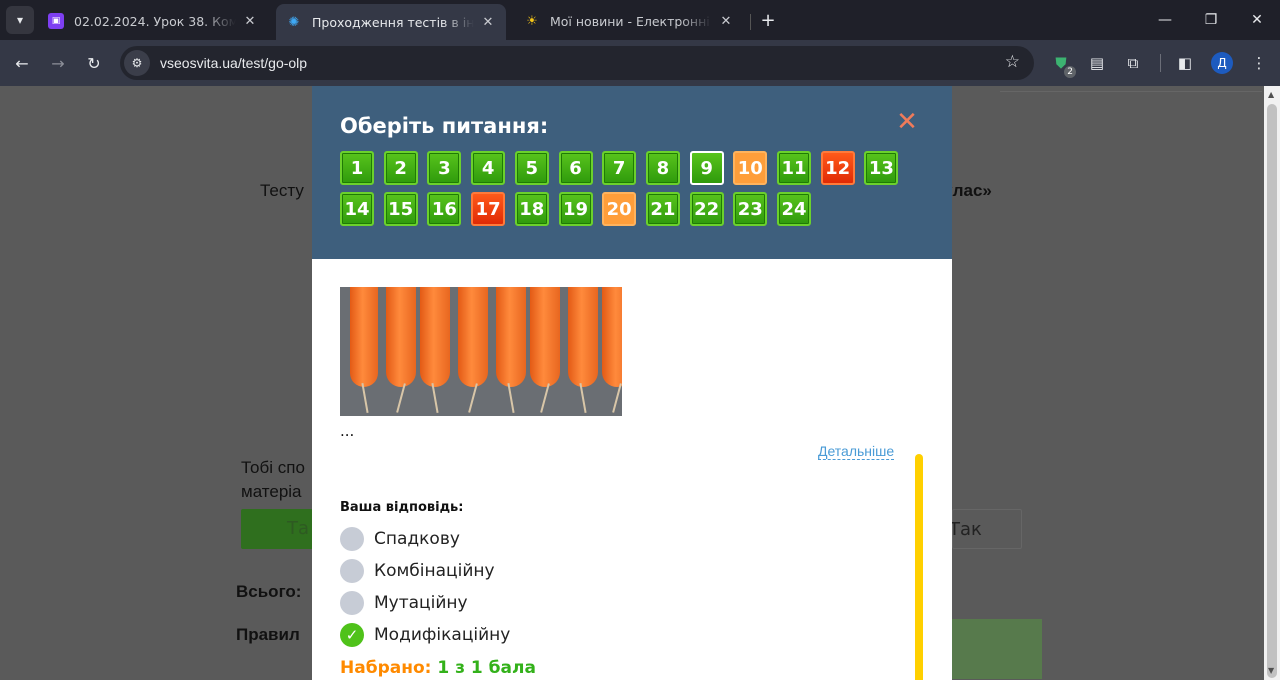  What do you see at coordinates (1257, 20) in the screenshot?
I see `close-window-button: ✕` at bounding box center [1257, 20].